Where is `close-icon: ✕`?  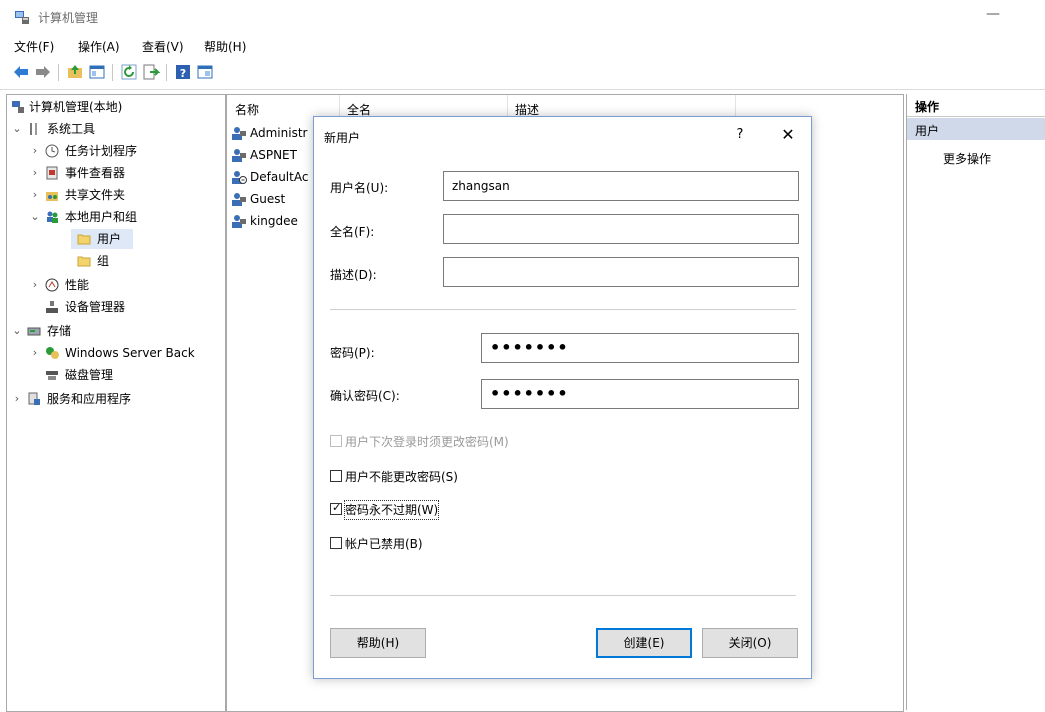
close-icon: ✕ is located at coordinates (788, 134).